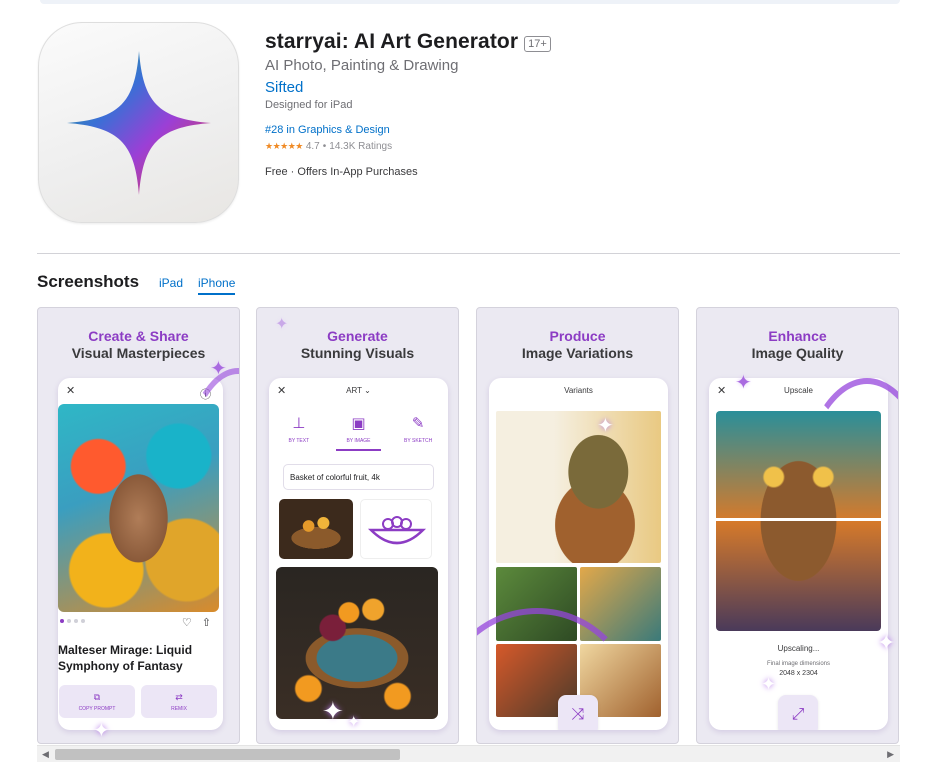  Describe the element at coordinates (361, 146) in the screenshot. I see `ratings-count: 14.3K Ratings` at that location.